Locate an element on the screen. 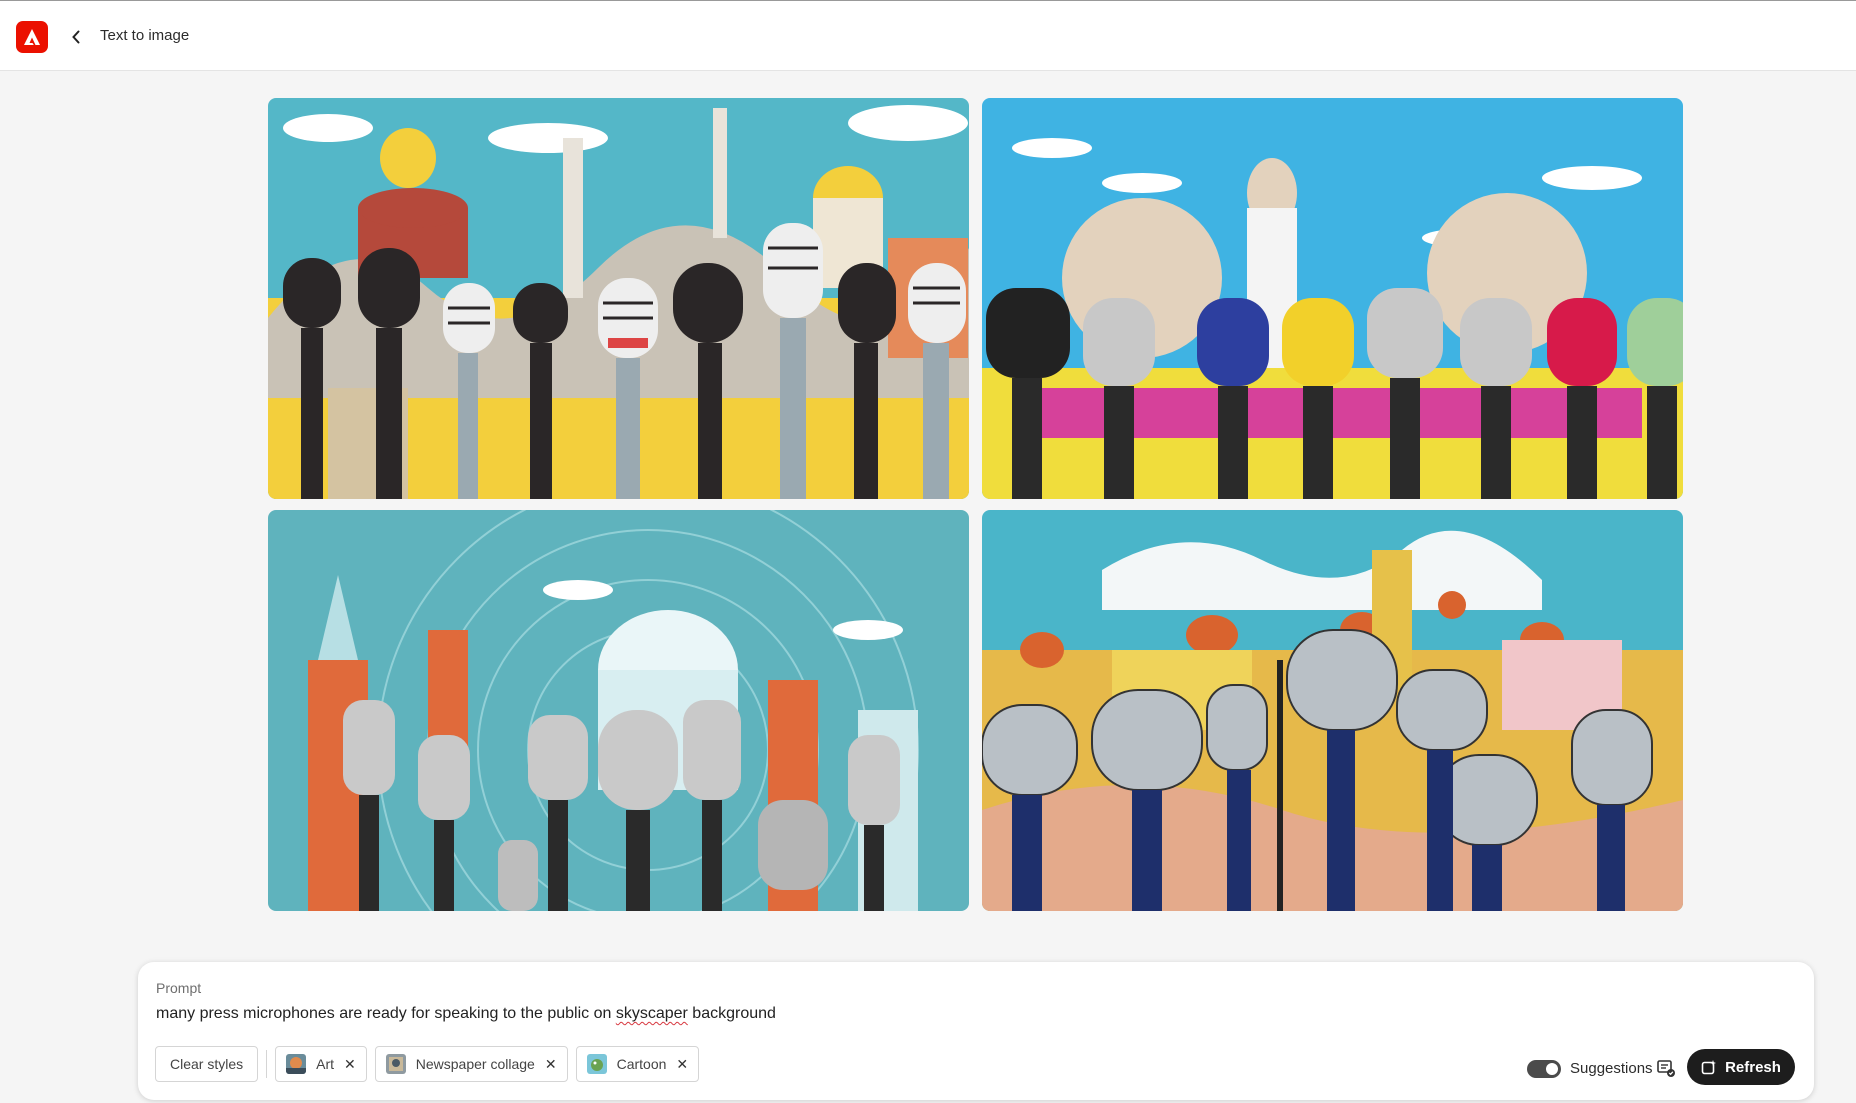 Image resolution: width=1856 pixels, height=1103 pixels. suggestions-settings-icon is located at coordinates (1666, 1068).